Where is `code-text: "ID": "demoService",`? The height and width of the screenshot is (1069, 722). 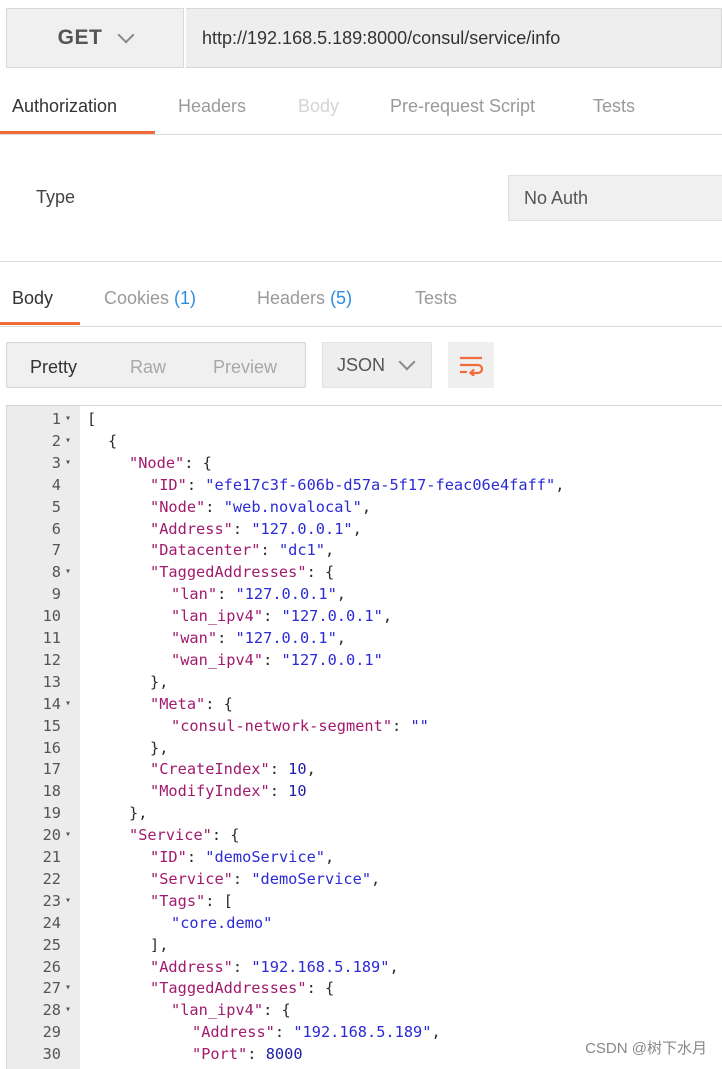 code-text: "ID": "demoService", is located at coordinates (242, 857).